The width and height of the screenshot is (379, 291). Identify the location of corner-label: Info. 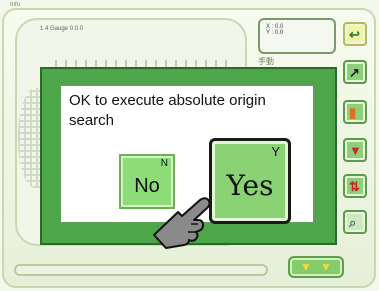
(15, 5).